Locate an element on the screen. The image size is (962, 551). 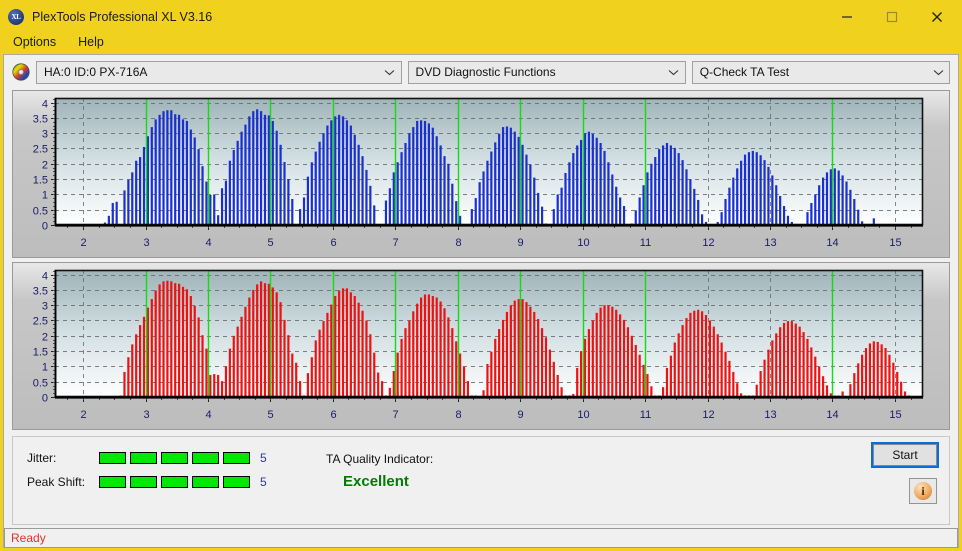
info-icon: i is located at coordinates (923, 491).